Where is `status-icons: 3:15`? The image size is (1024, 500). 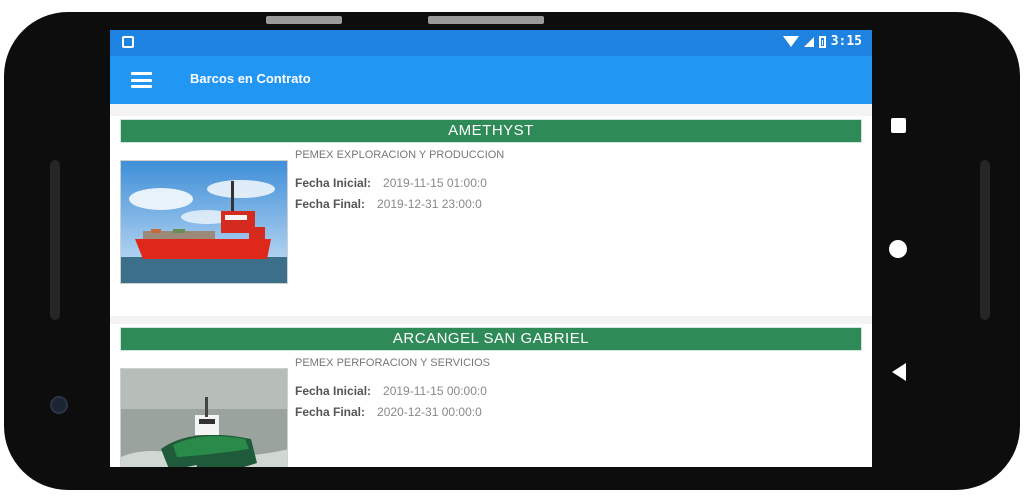 status-icons: 3:15 is located at coordinates (822, 41).